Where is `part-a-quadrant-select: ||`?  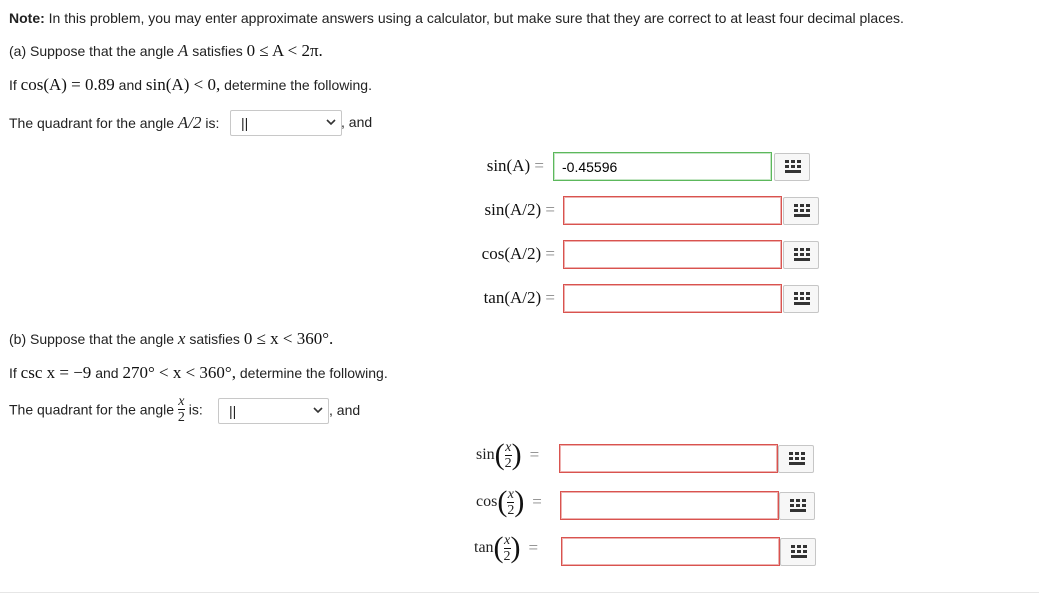
part-a-quadrant-select: || is located at coordinates (286, 123).